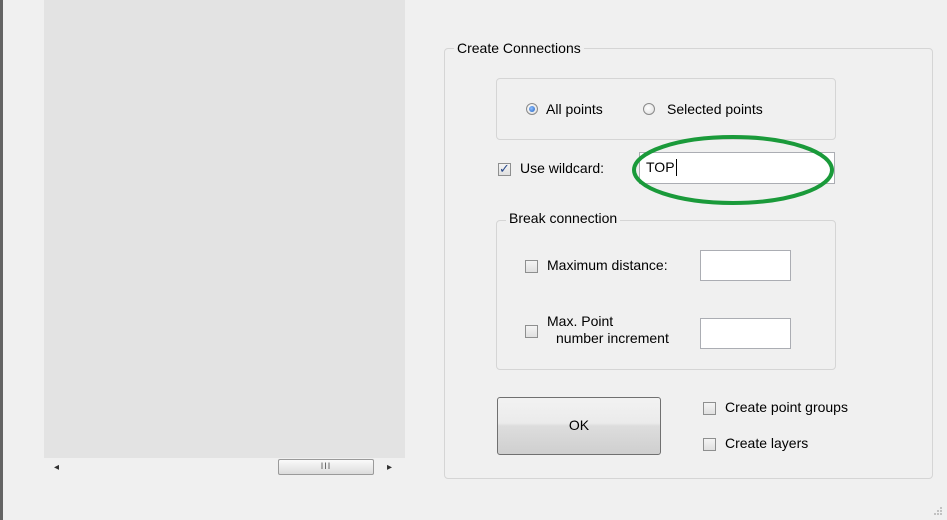 The height and width of the screenshot is (520, 947). Describe the element at coordinates (938, 511) in the screenshot. I see `resize-grip-icon` at that location.